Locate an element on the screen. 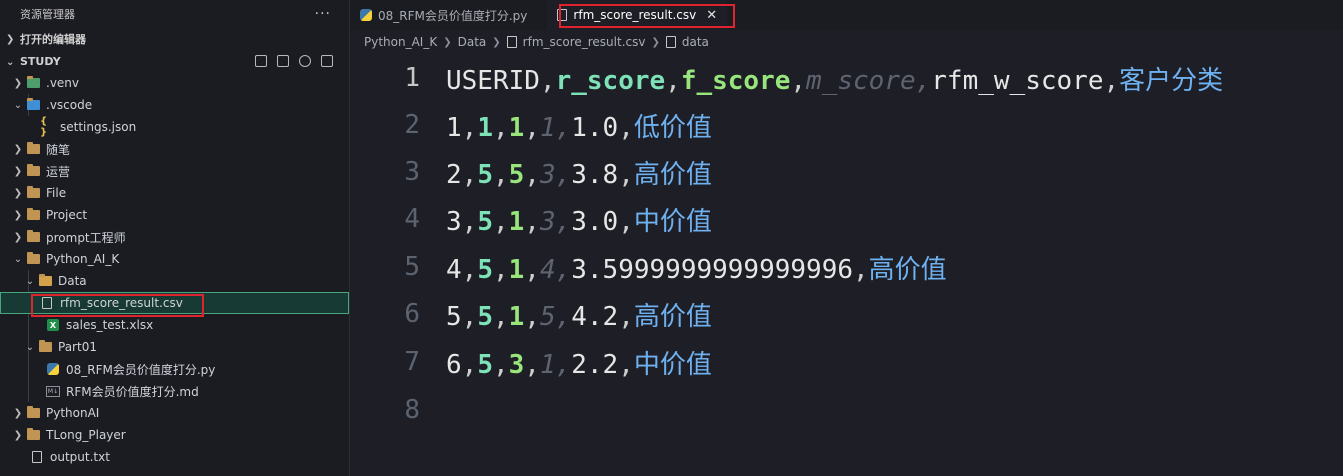  explorer-title: 资源管理器 is located at coordinates (47, 14).